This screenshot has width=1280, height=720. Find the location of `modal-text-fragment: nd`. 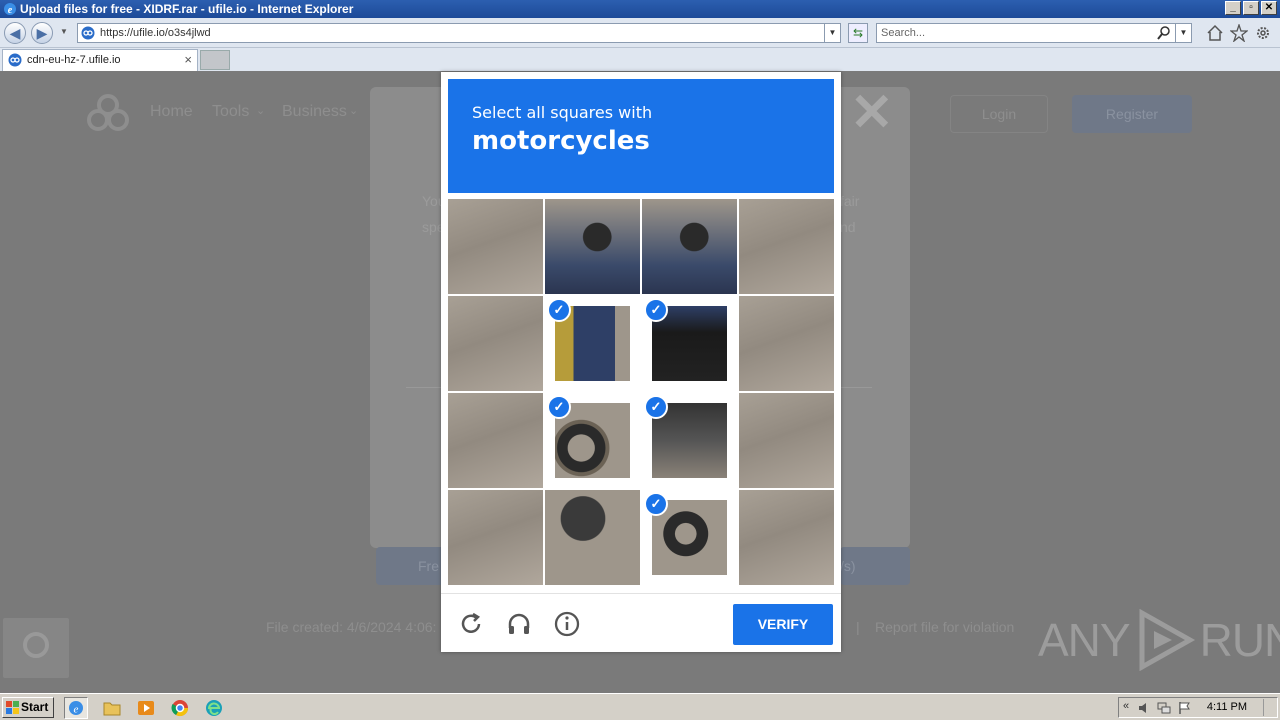

modal-text-fragment: nd is located at coordinates (848, 227).